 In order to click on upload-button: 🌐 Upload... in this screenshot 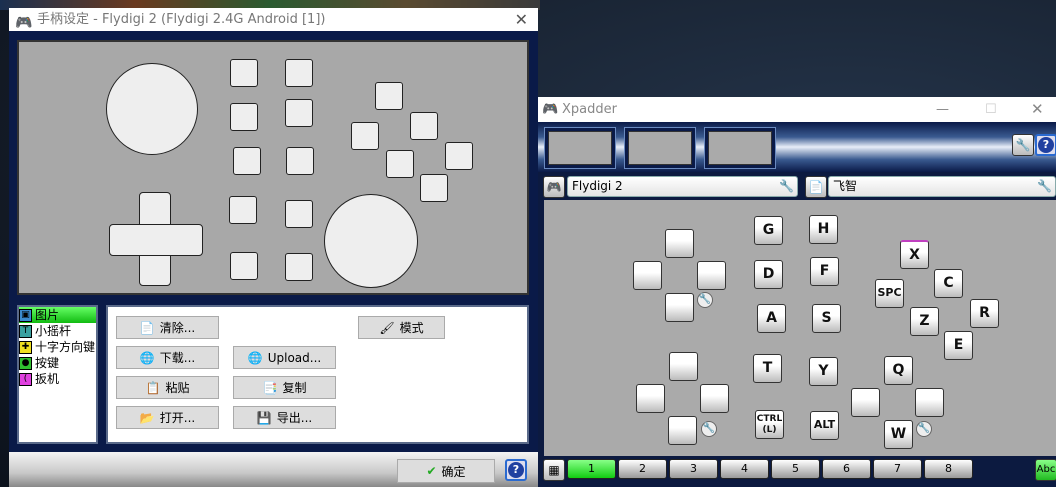, I will do `click(284, 357)`.